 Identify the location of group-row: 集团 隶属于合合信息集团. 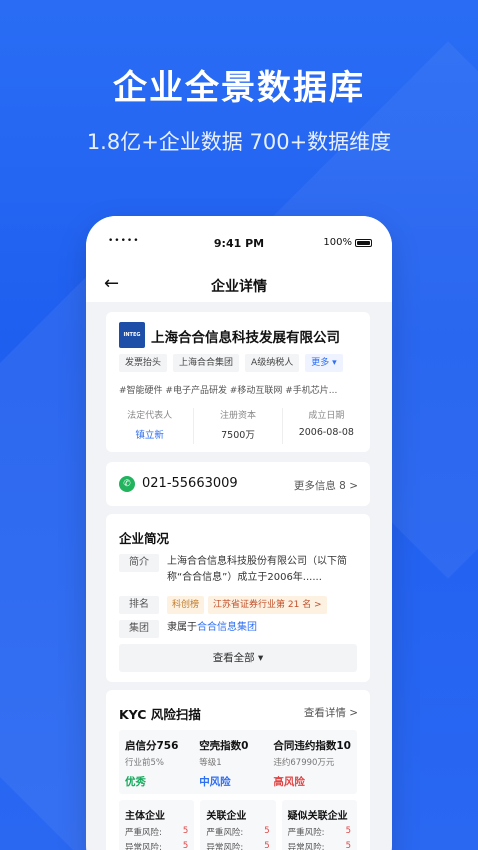
(188, 629).